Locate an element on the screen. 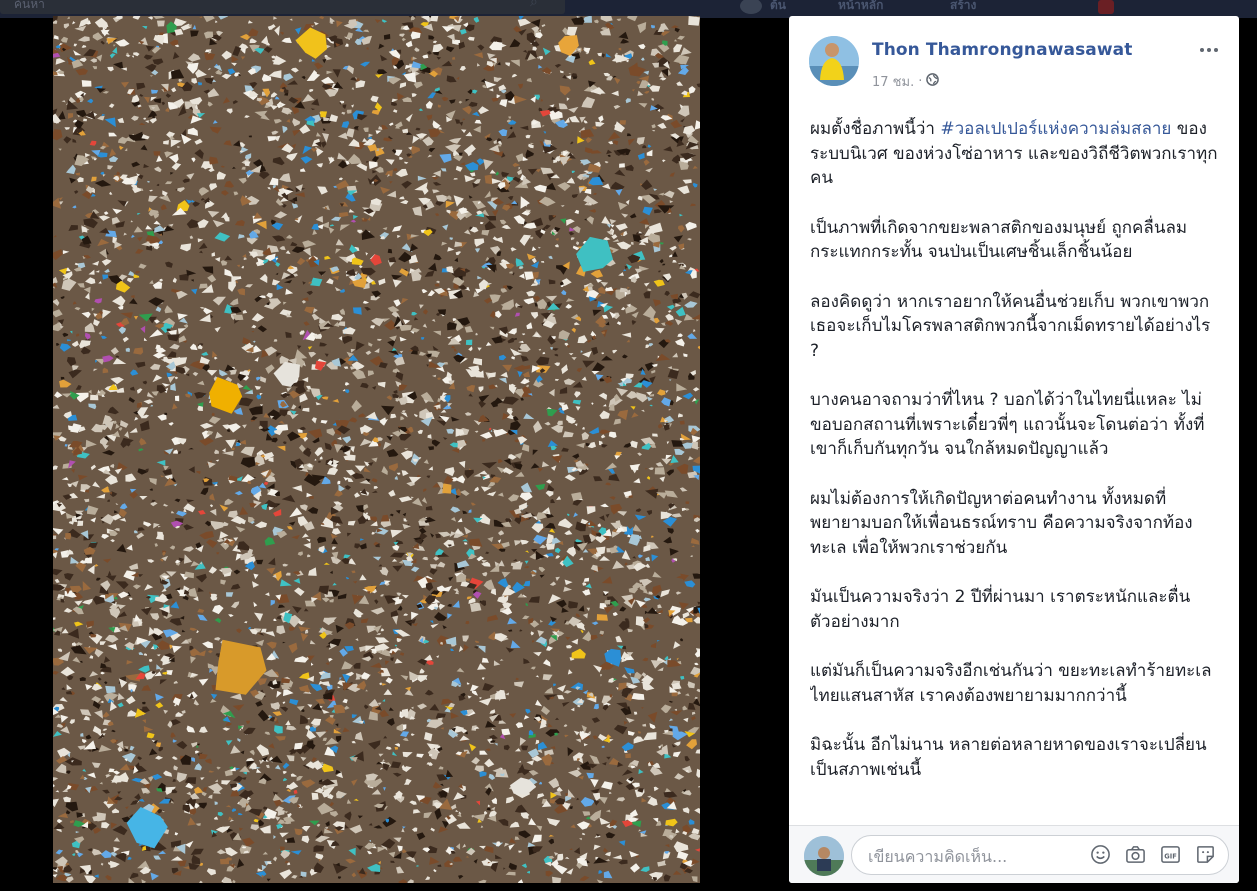 This screenshot has height=891, width=1257. nav-item-create: สร้าง is located at coordinates (963, 7).